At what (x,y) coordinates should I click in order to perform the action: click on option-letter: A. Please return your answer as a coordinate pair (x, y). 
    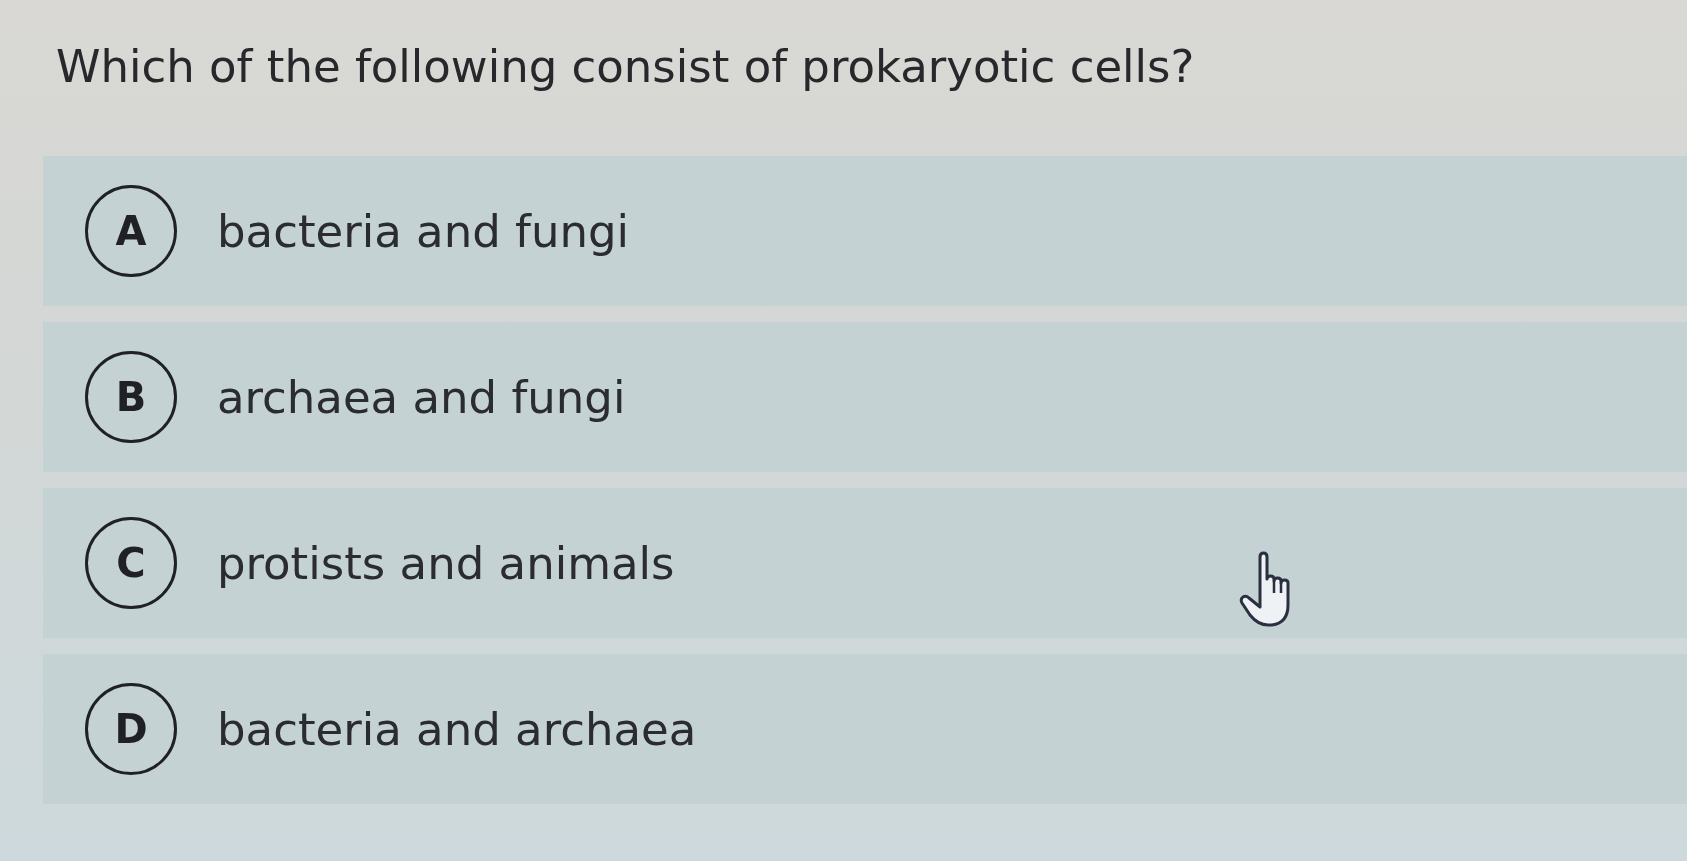
    Looking at the image, I should click on (131, 231).